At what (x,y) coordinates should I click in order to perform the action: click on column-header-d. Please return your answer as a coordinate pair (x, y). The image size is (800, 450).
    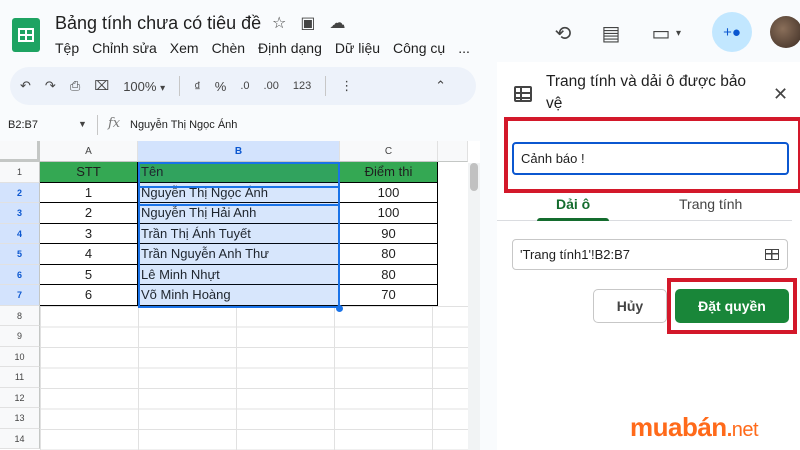
    Looking at the image, I should click on (453, 151).